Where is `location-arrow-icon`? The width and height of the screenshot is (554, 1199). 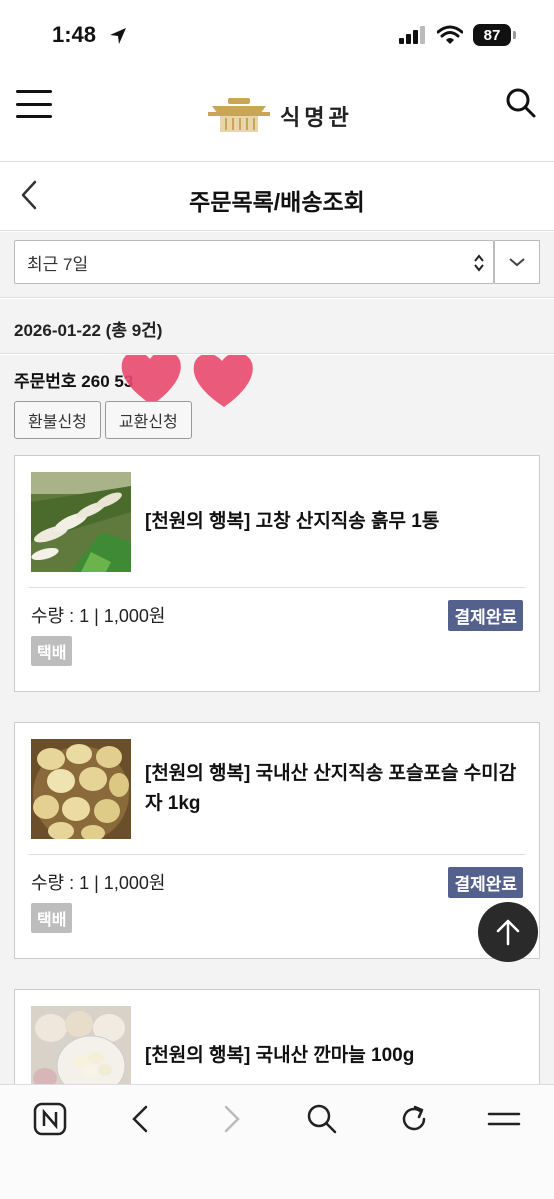 location-arrow-icon is located at coordinates (118, 36).